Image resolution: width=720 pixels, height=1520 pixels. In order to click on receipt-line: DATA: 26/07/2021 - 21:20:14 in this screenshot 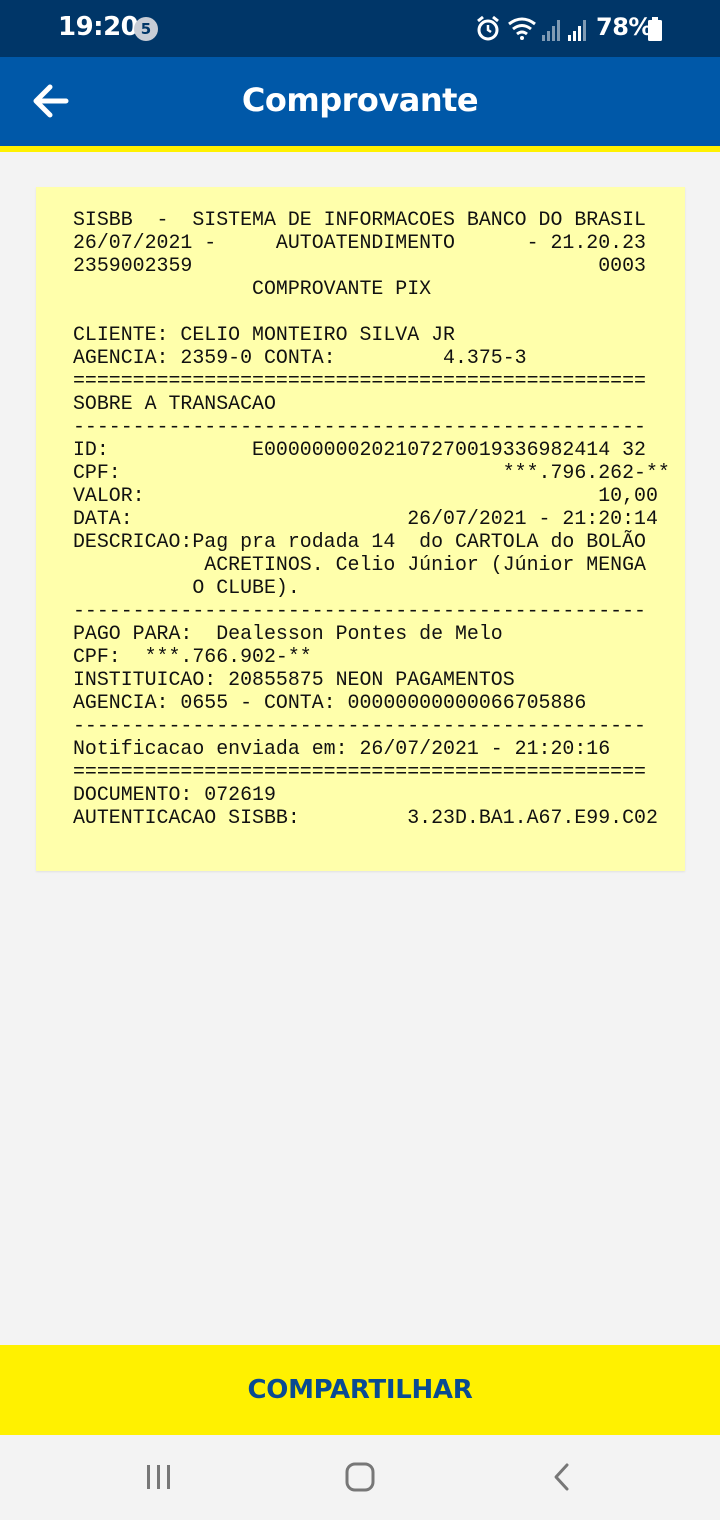, I will do `click(365, 518)`.